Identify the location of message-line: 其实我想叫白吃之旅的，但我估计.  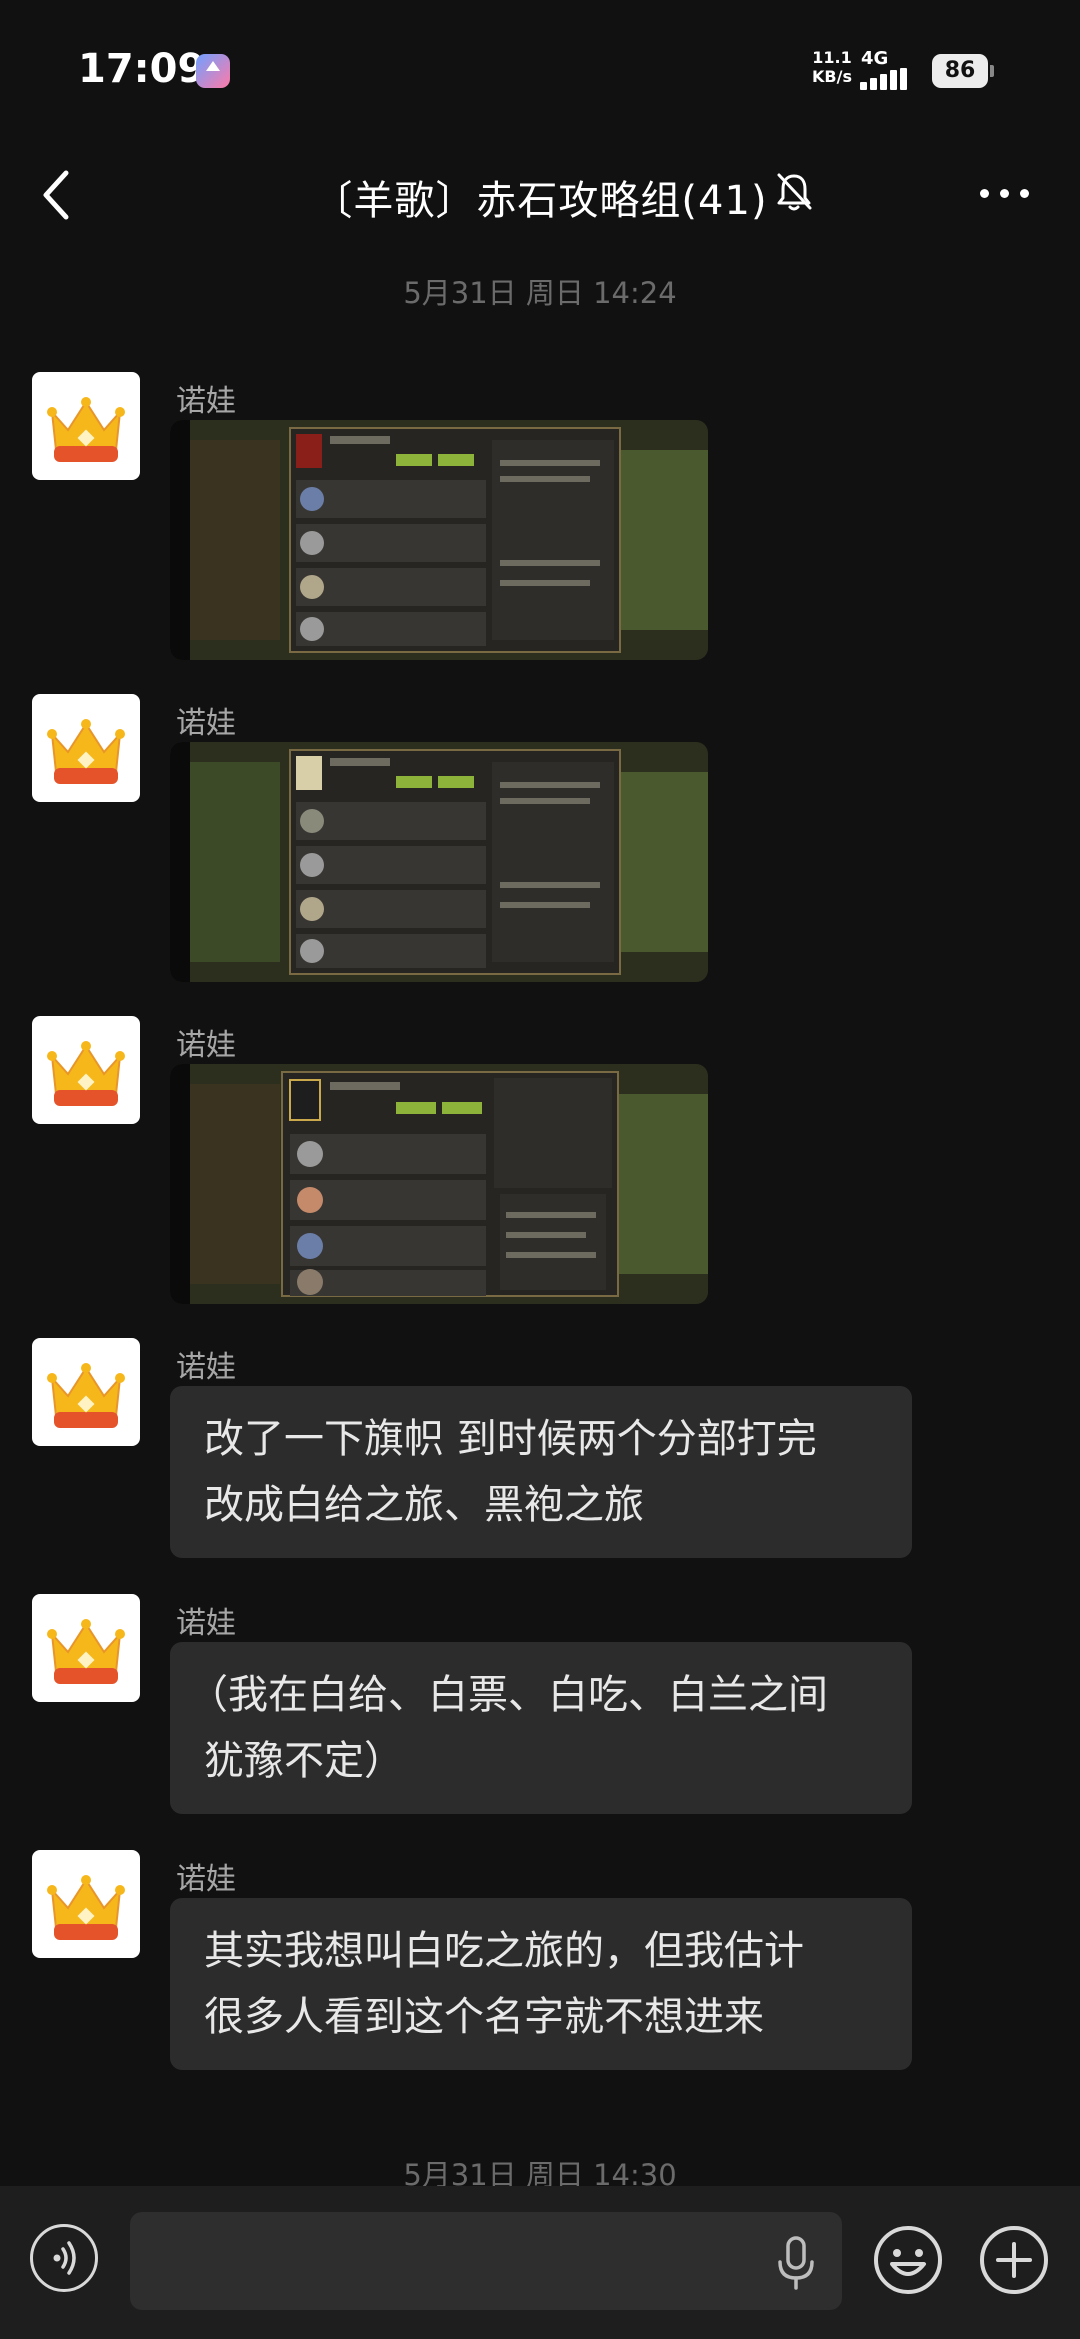
(504, 1951).